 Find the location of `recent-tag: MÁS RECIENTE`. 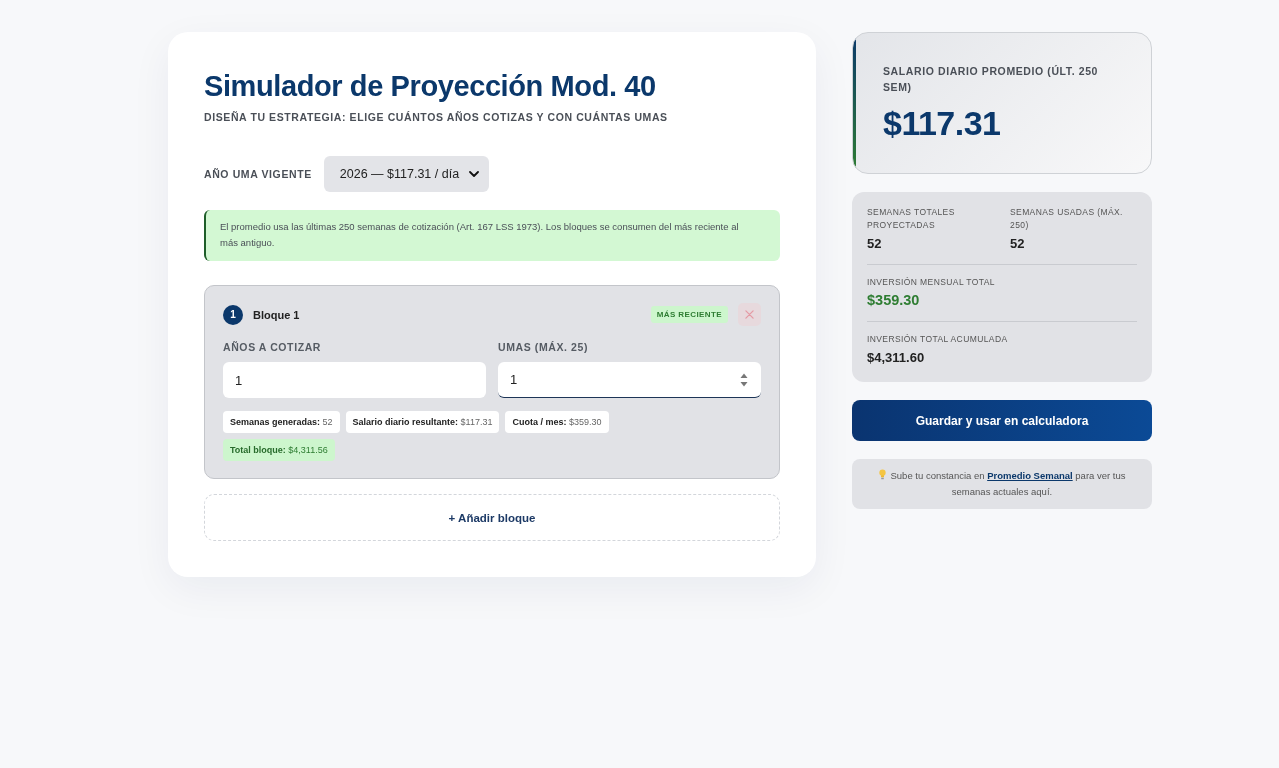

recent-tag: MÁS RECIENTE is located at coordinates (689, 314).